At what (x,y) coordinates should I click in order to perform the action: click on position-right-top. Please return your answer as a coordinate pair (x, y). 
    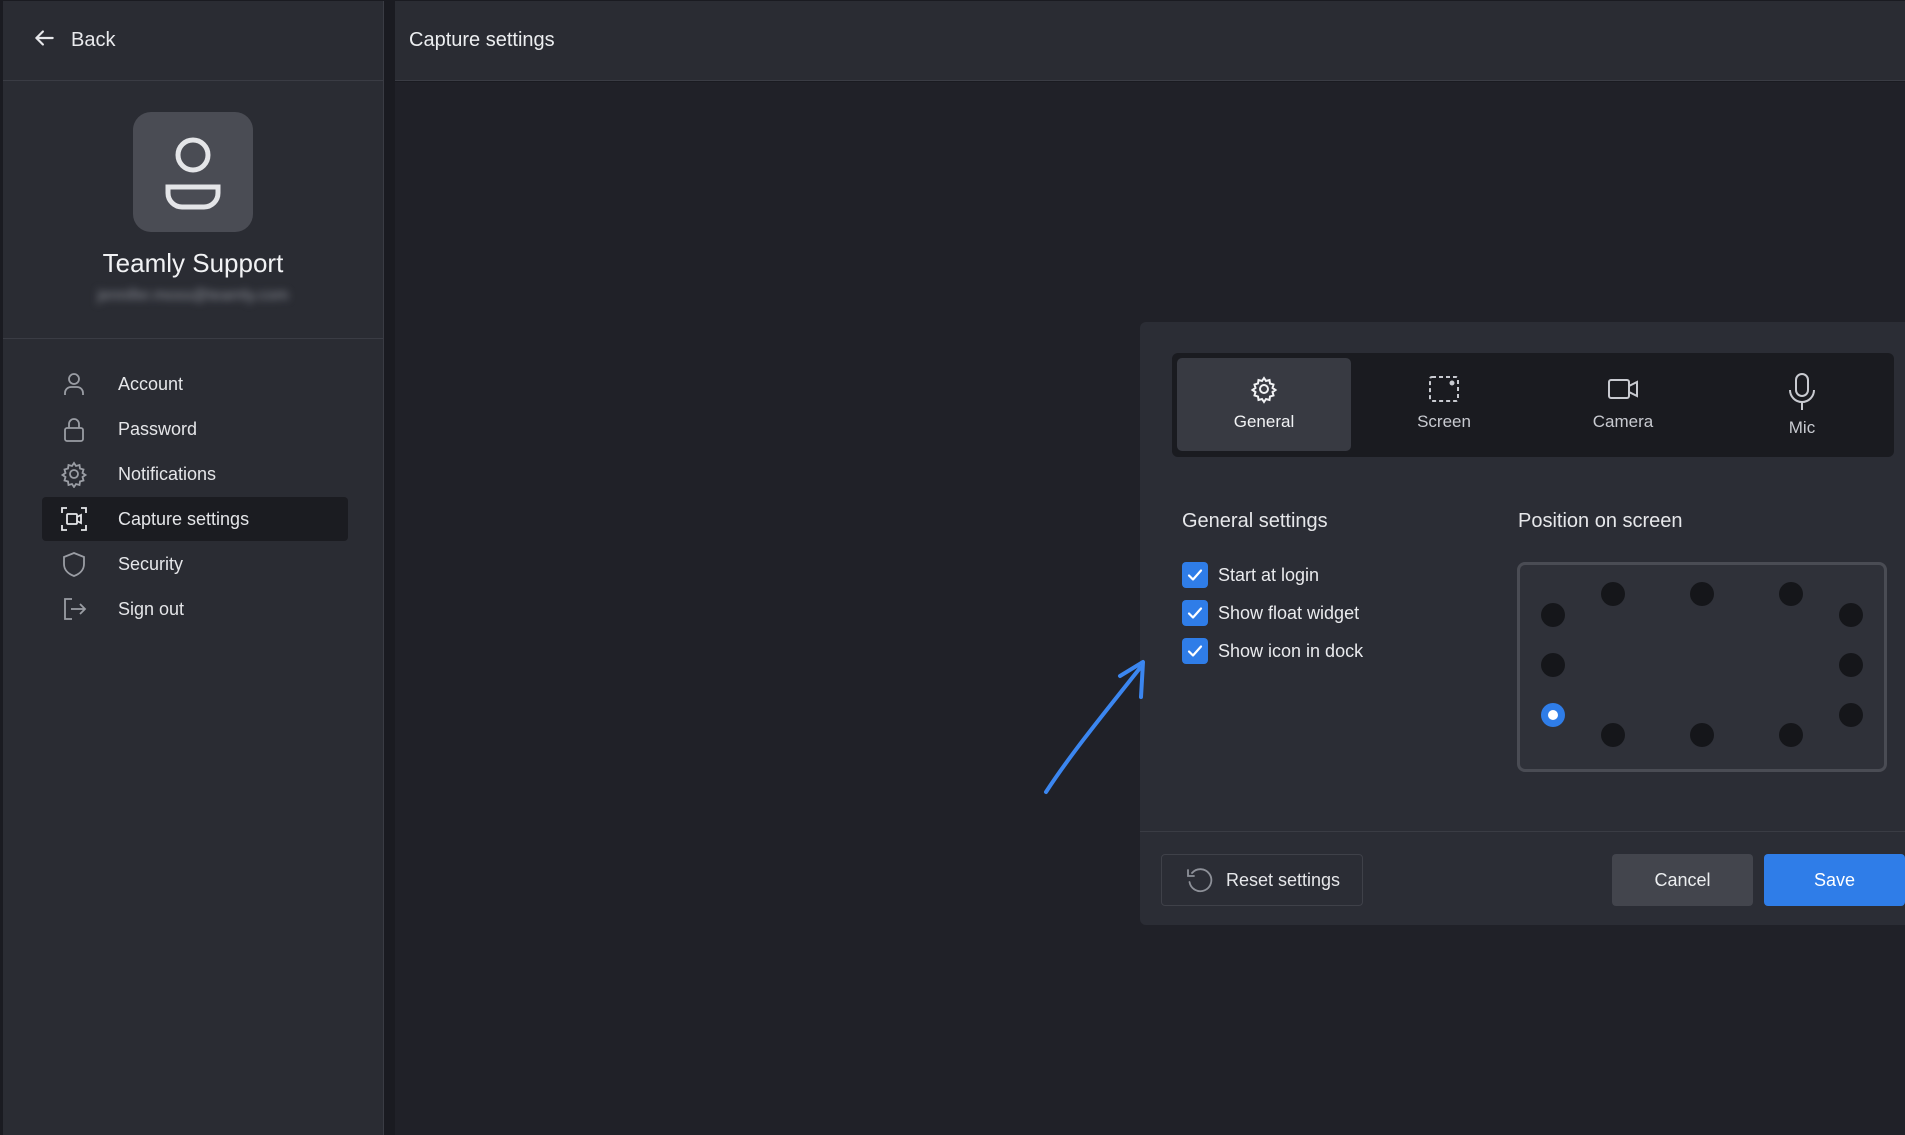
    Looking at the image, I should click on (1851, 615).